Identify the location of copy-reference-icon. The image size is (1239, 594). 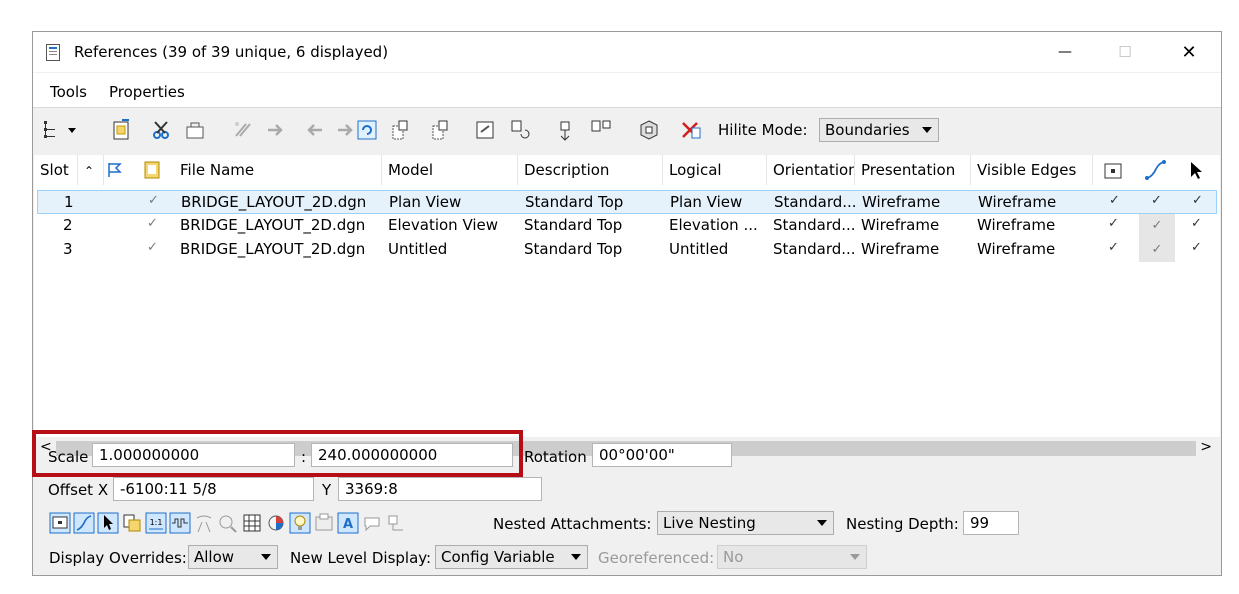
(313, 130).